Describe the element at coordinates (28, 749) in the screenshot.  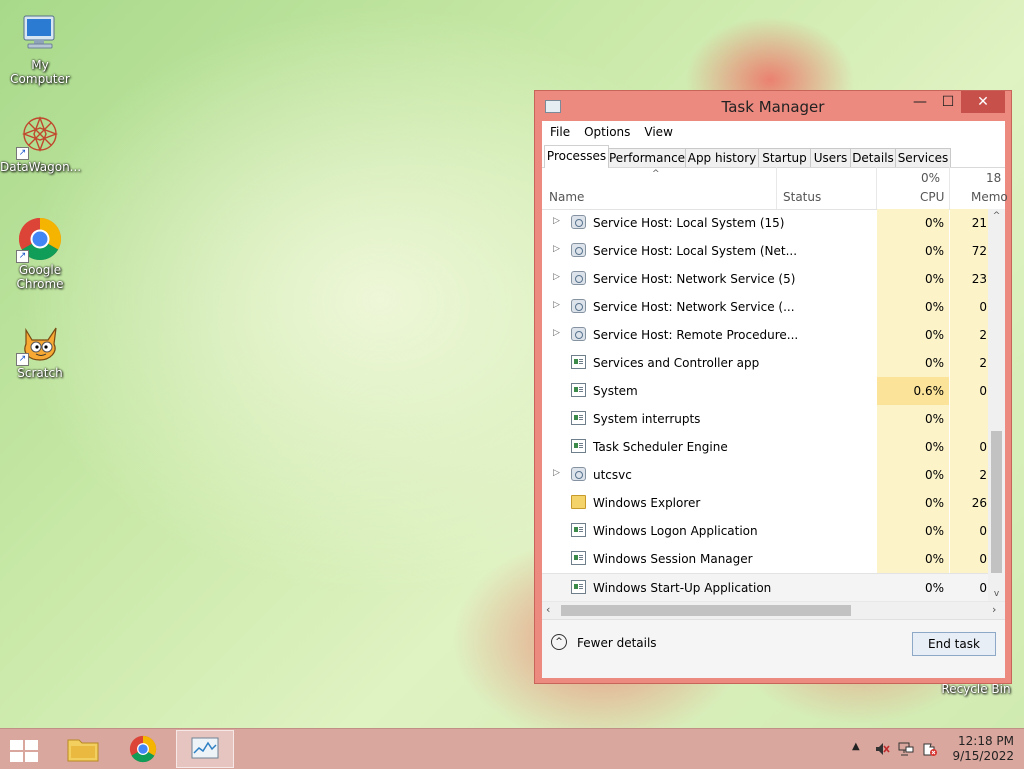
I see `start-button` at that location.